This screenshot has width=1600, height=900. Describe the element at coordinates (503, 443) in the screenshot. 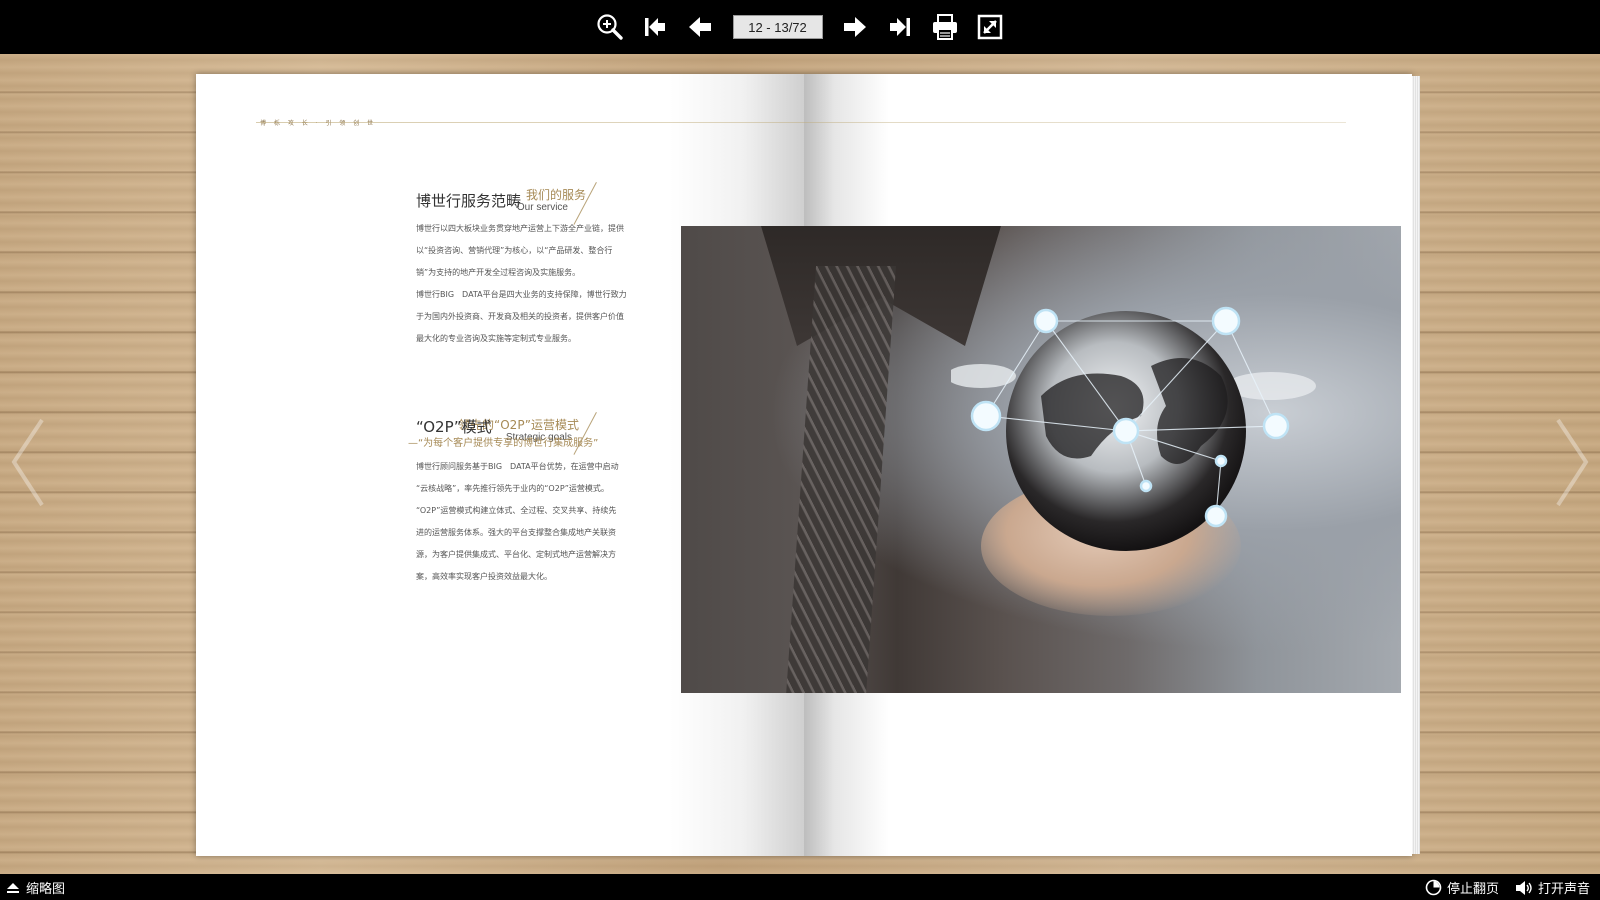

I see `section2-subheading: —“为每个客户提供专享的博世行集成服务”` at that location.